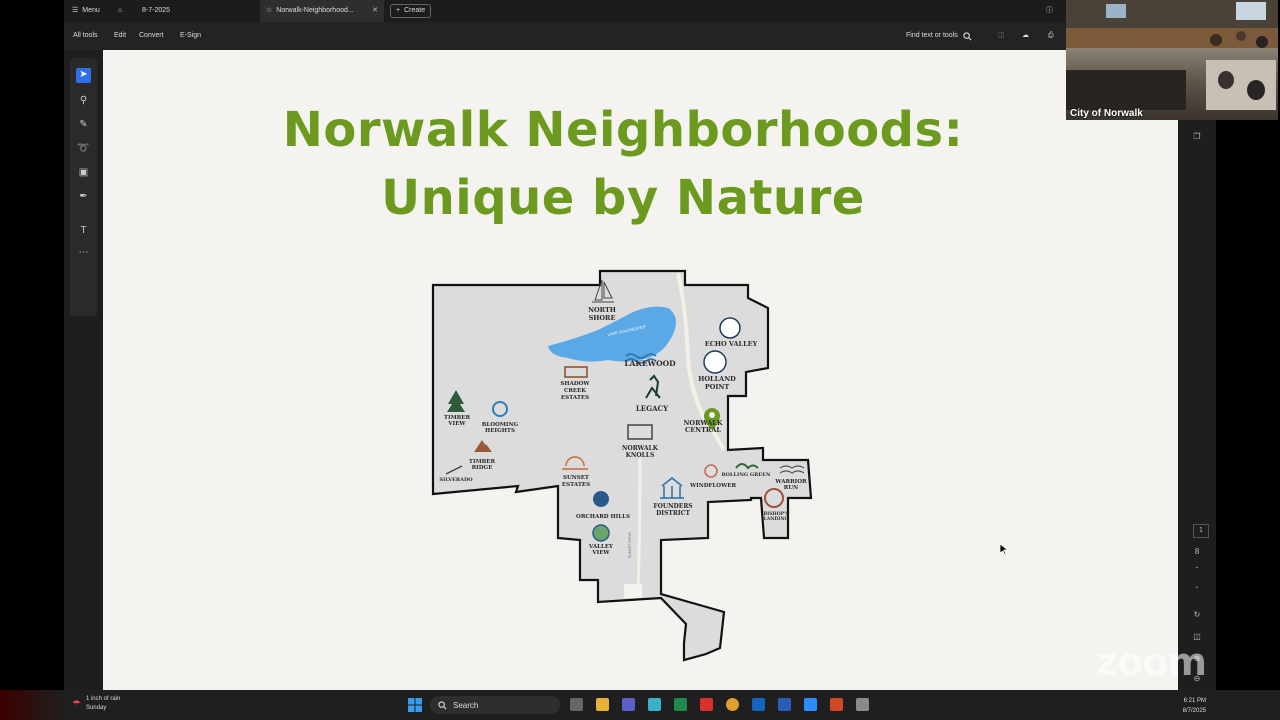 Image resolution: width=1280 pixels, height=720 pixels. What do you see at coordinates (1201, 531) in the screenshot?
I see `page-current: 1` at bounding box center [1201, 531].